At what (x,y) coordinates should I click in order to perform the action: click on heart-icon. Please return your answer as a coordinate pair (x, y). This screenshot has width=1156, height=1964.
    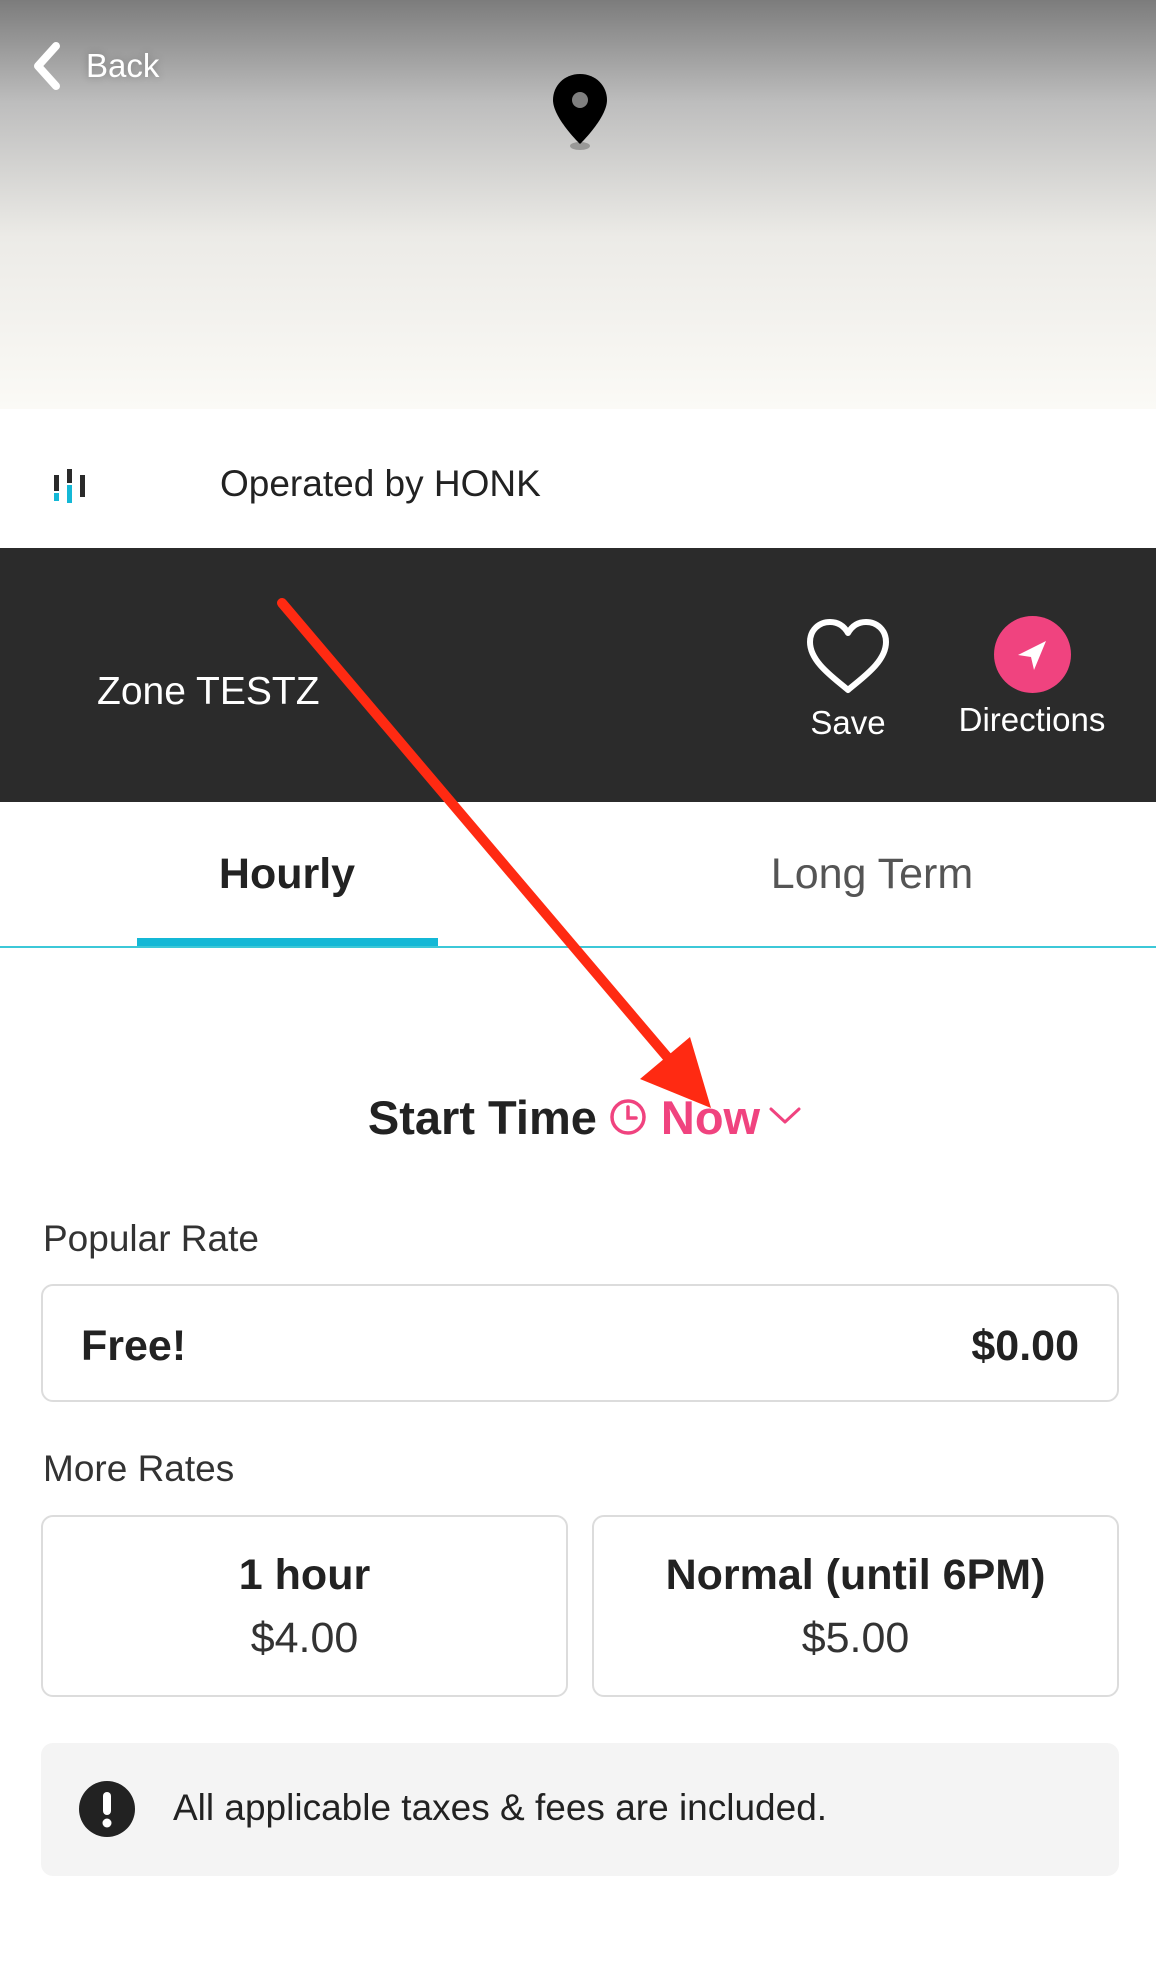
    Looking at the image, I should click on (848, 656).